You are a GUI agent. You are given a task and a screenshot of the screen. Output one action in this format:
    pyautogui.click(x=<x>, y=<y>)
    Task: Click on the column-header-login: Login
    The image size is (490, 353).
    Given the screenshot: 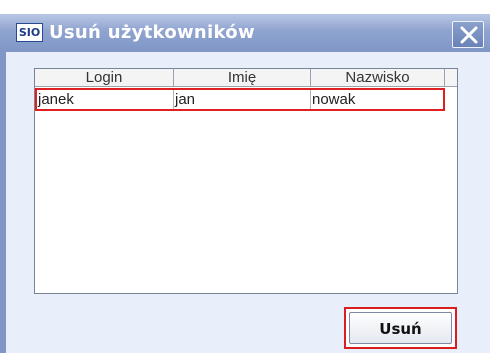 What is the action you would take?
    pyautogui.click(x=104, y=78)
    